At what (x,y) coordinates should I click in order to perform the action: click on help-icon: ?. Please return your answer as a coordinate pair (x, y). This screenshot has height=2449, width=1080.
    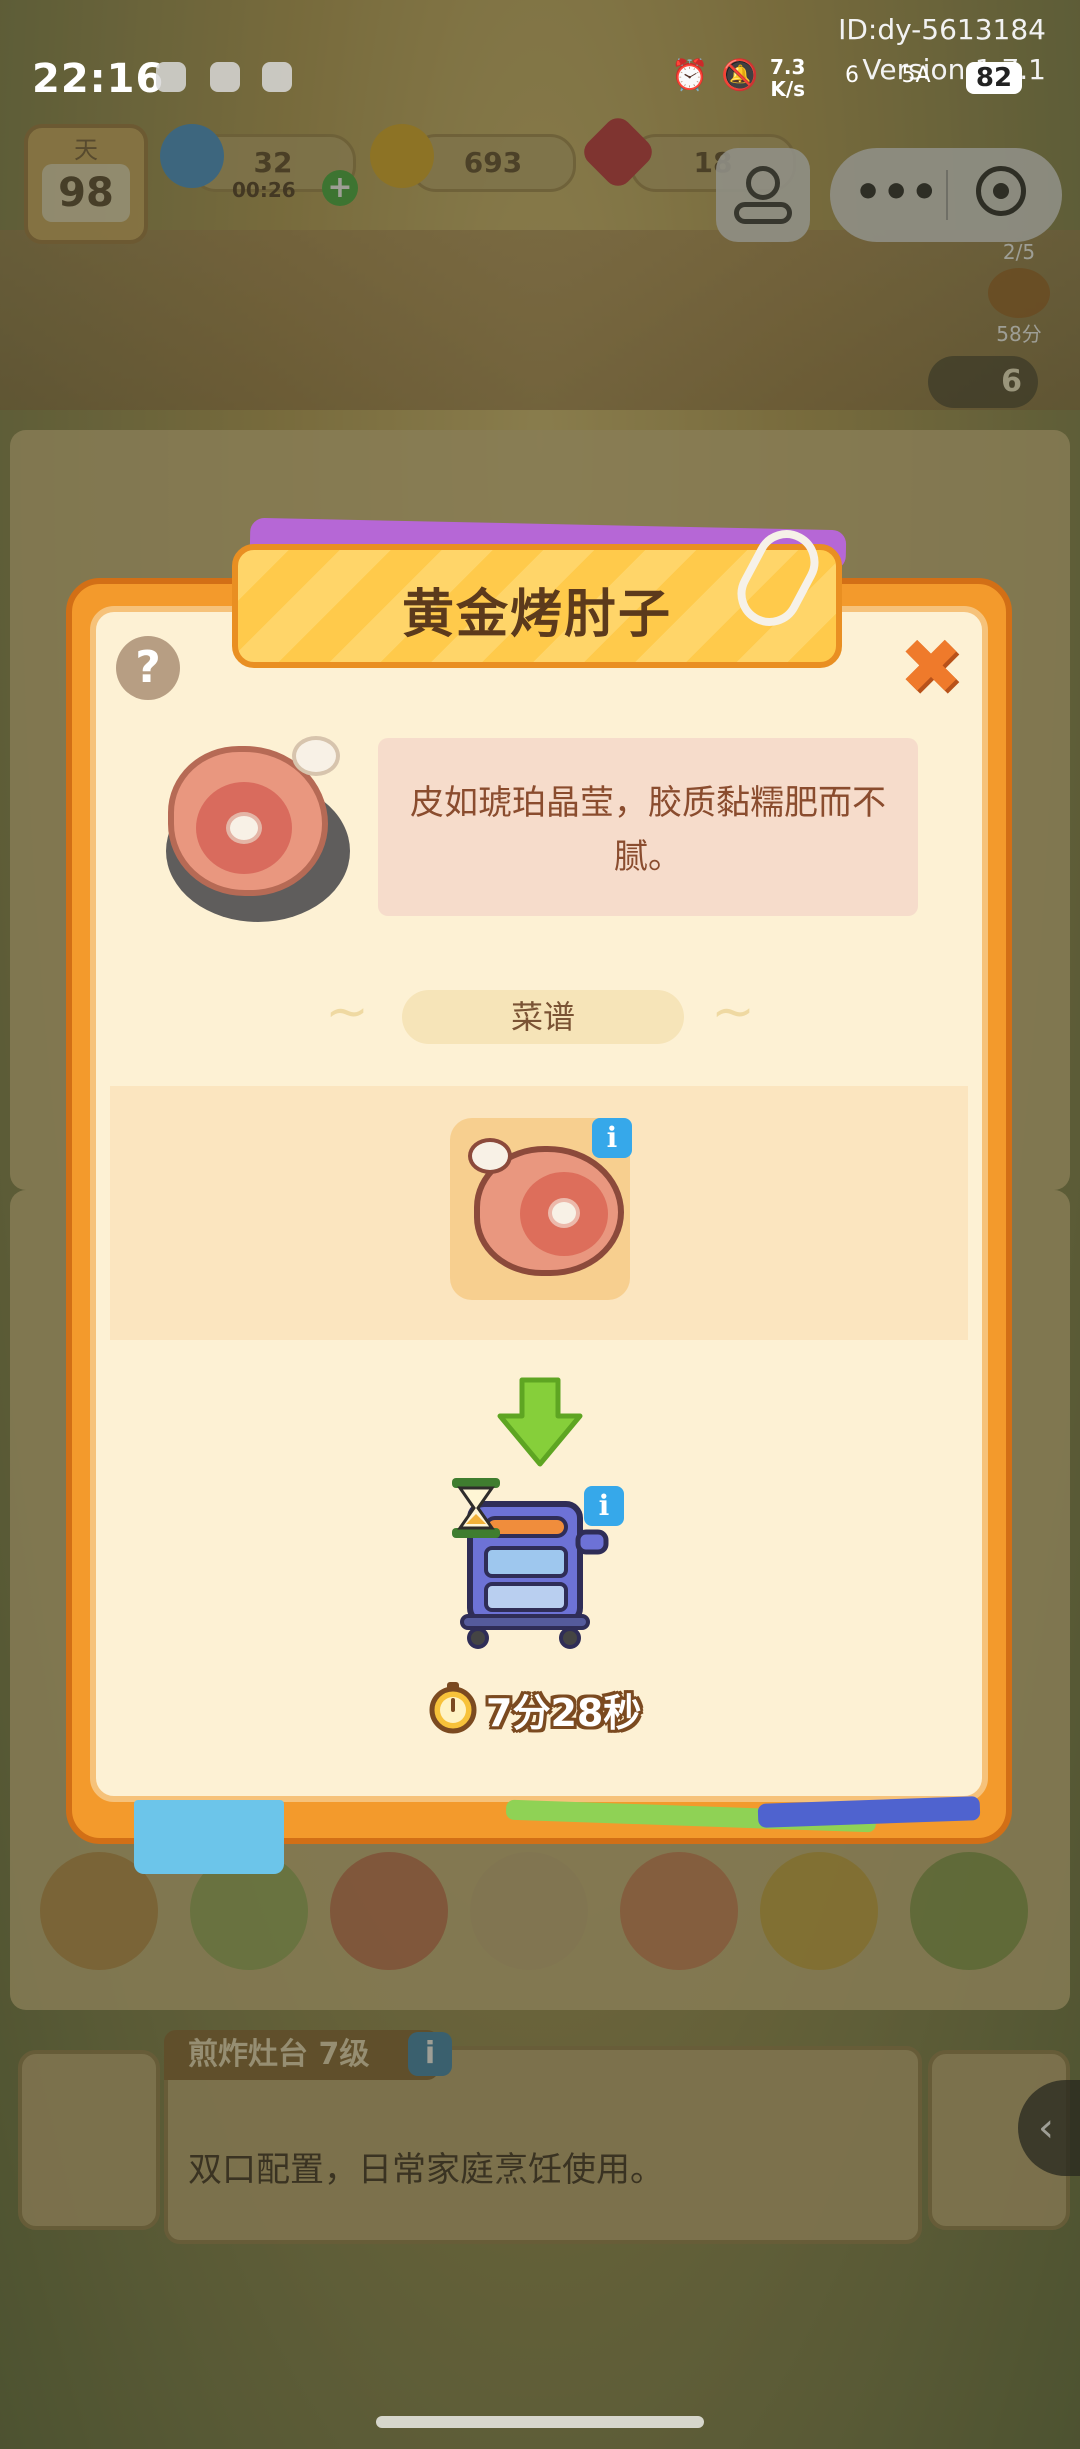
    Looking at the image, I should click on (148, 668).